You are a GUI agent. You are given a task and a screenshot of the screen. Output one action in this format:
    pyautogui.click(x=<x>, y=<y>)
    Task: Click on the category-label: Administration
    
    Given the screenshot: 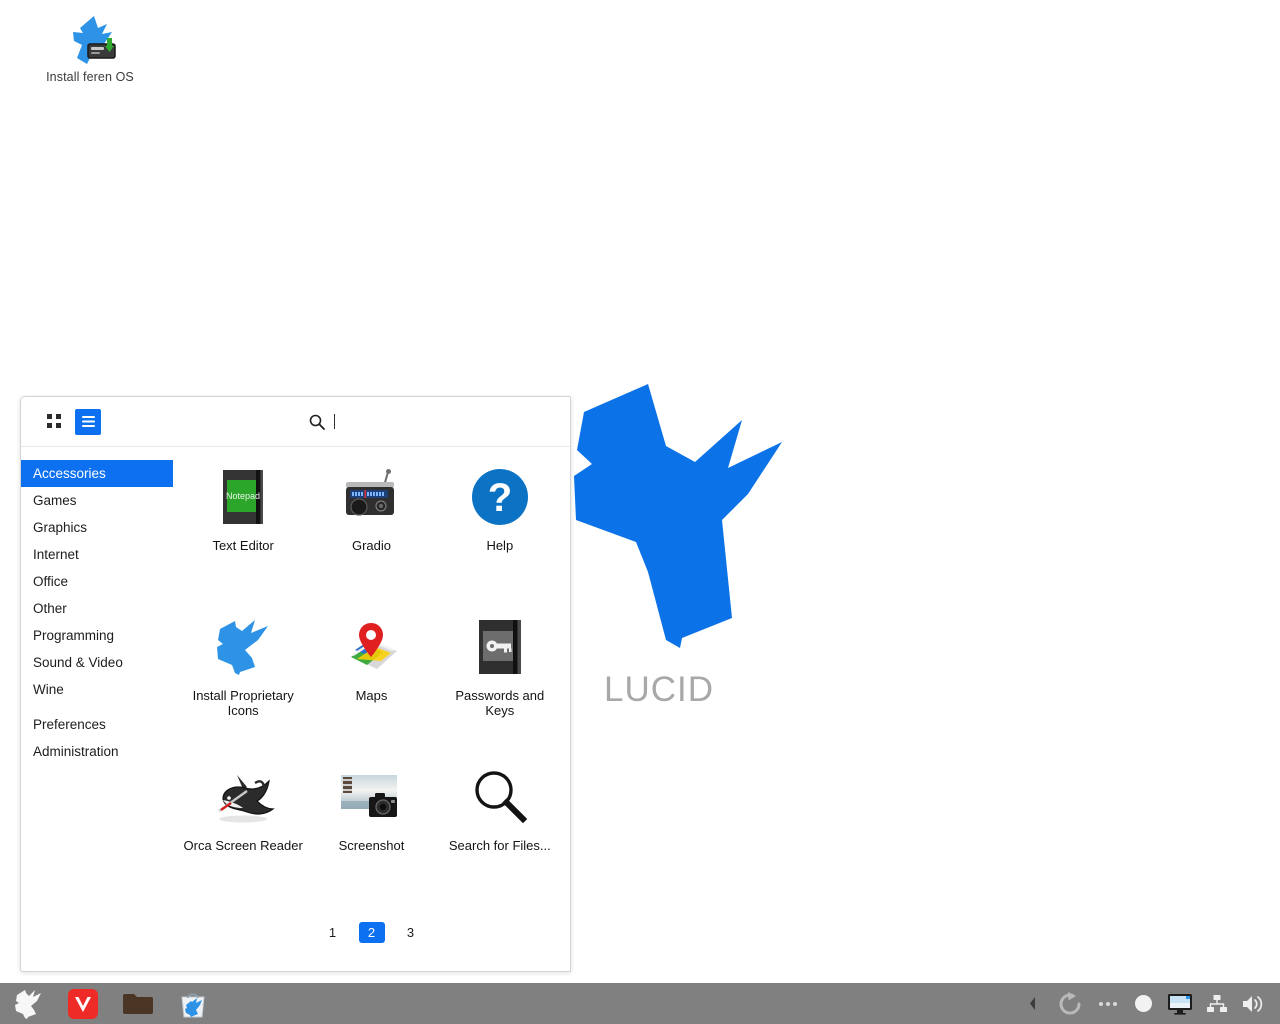 What is the action you would take?
    pyautogui.click(x=76, y=751)
    